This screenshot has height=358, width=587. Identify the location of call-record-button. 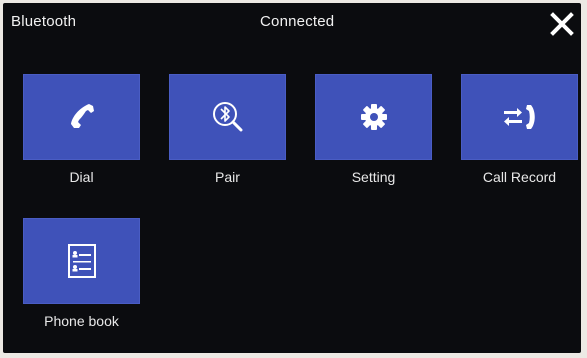
(519, 117).